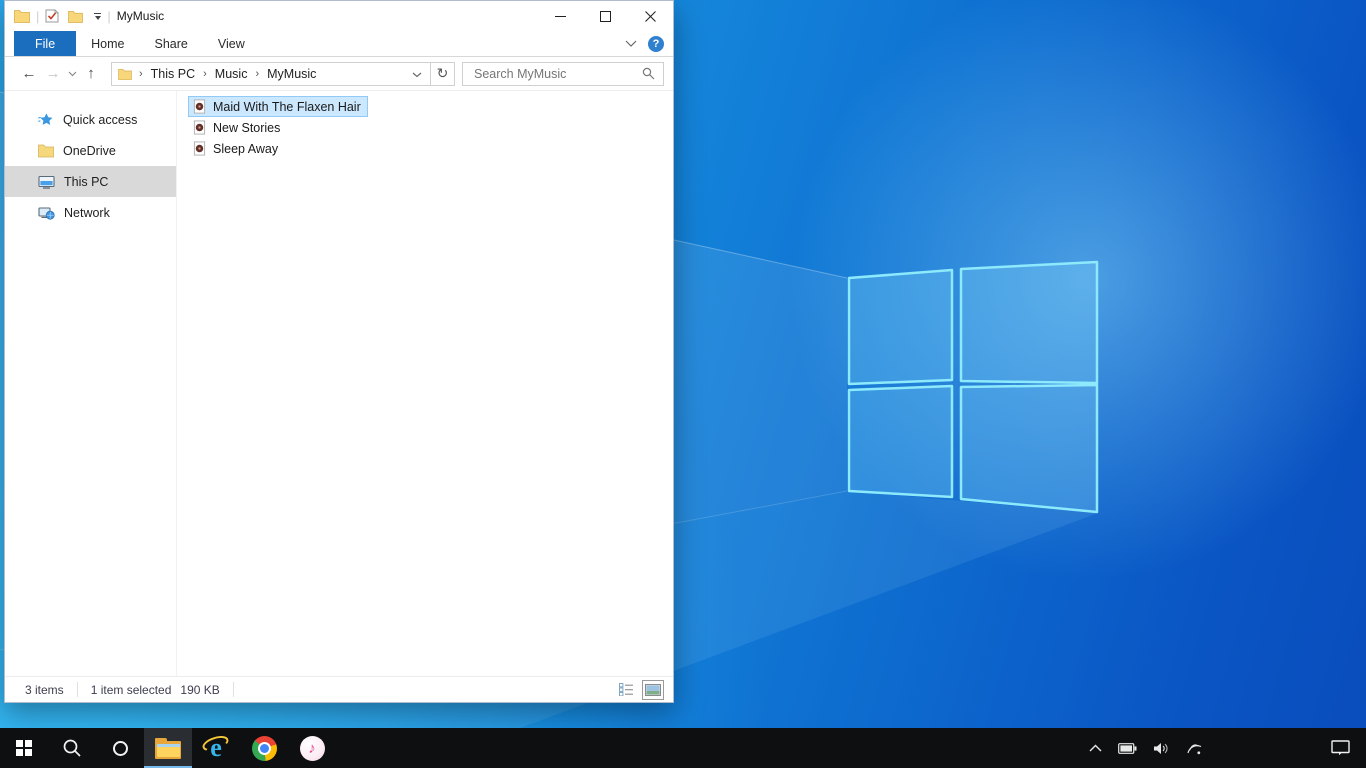 This screenshot has height=768, width=1366. What do you see at coordinates (246, 148) in the screenshot?
I see `file-name: Sleep Away` at bounding box center [246, 148].